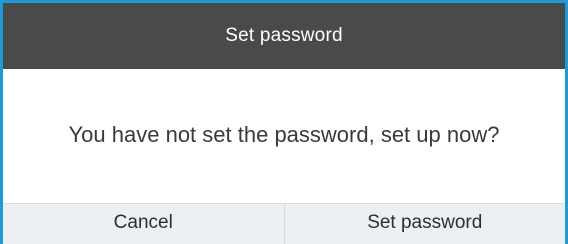 Image resolution: width=568 pixels, height=244 pixels. What do you see at coordinates (144, 224) in the screenshot?
I see `cancel-button: Cancel` at bounding box center [144, 224].